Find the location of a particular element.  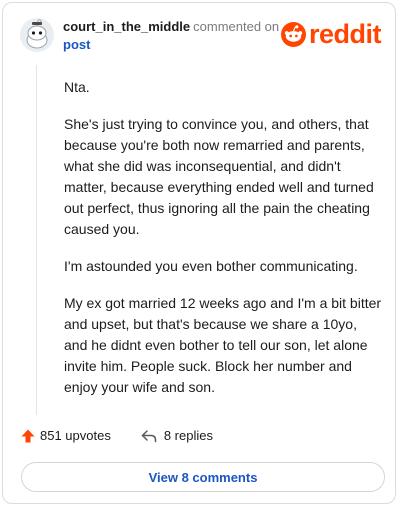

reddit-logo: reddit is located at coordinates (331, 34).